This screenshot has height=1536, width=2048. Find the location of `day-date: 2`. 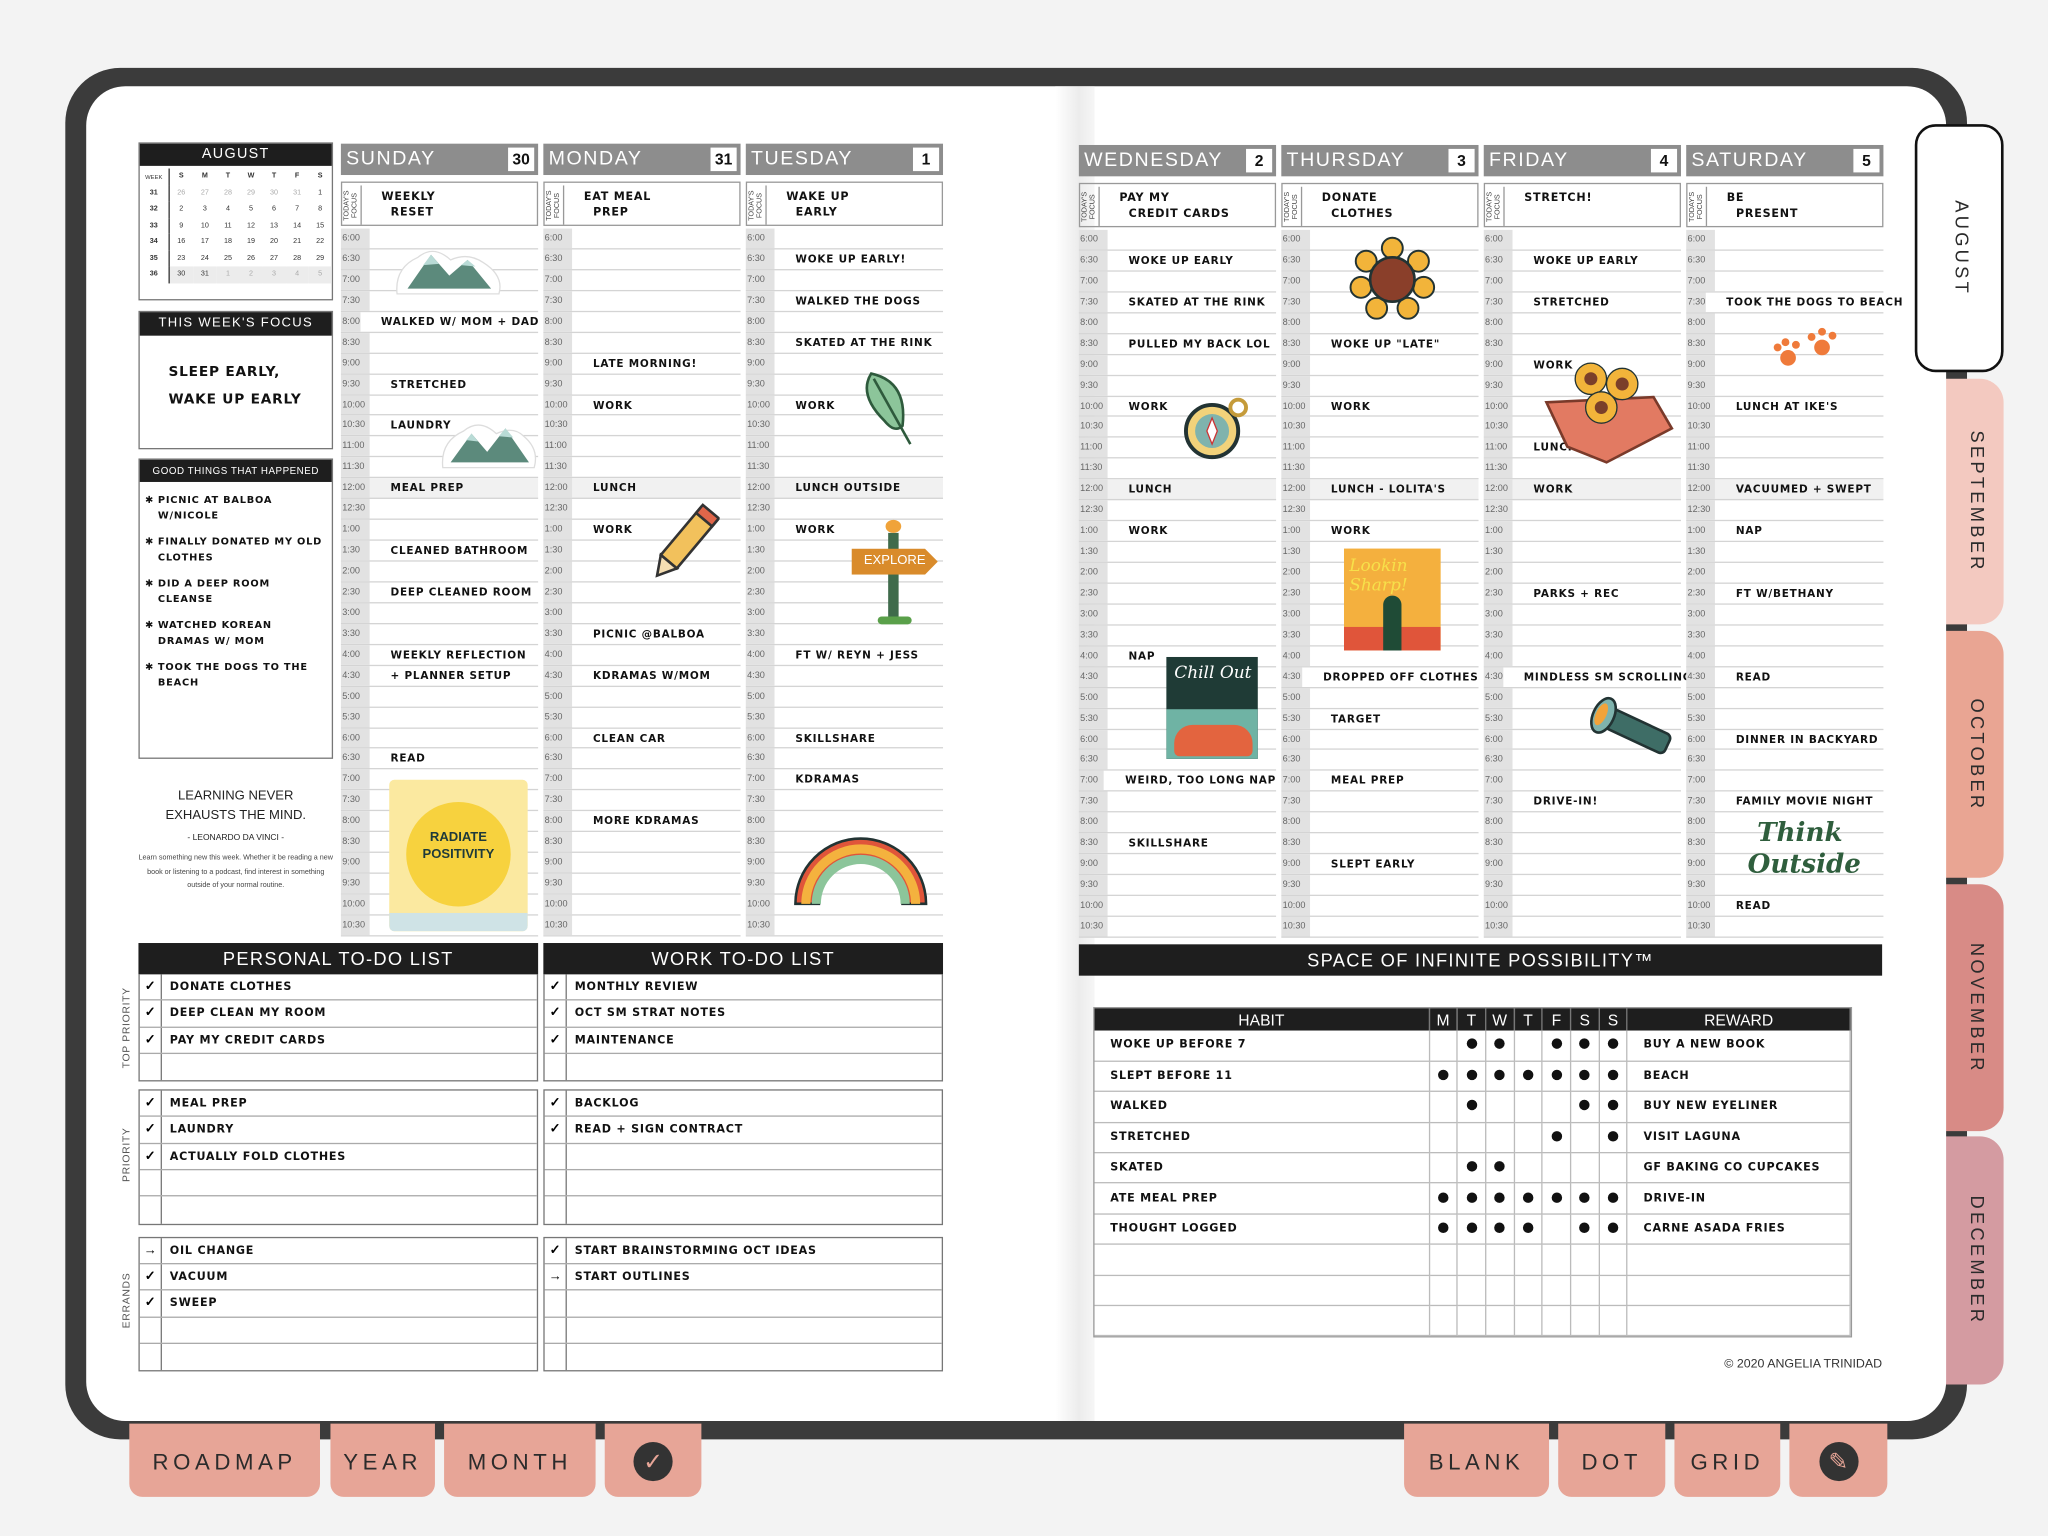

day-date: 2 is located at coordinates (1259, 160).